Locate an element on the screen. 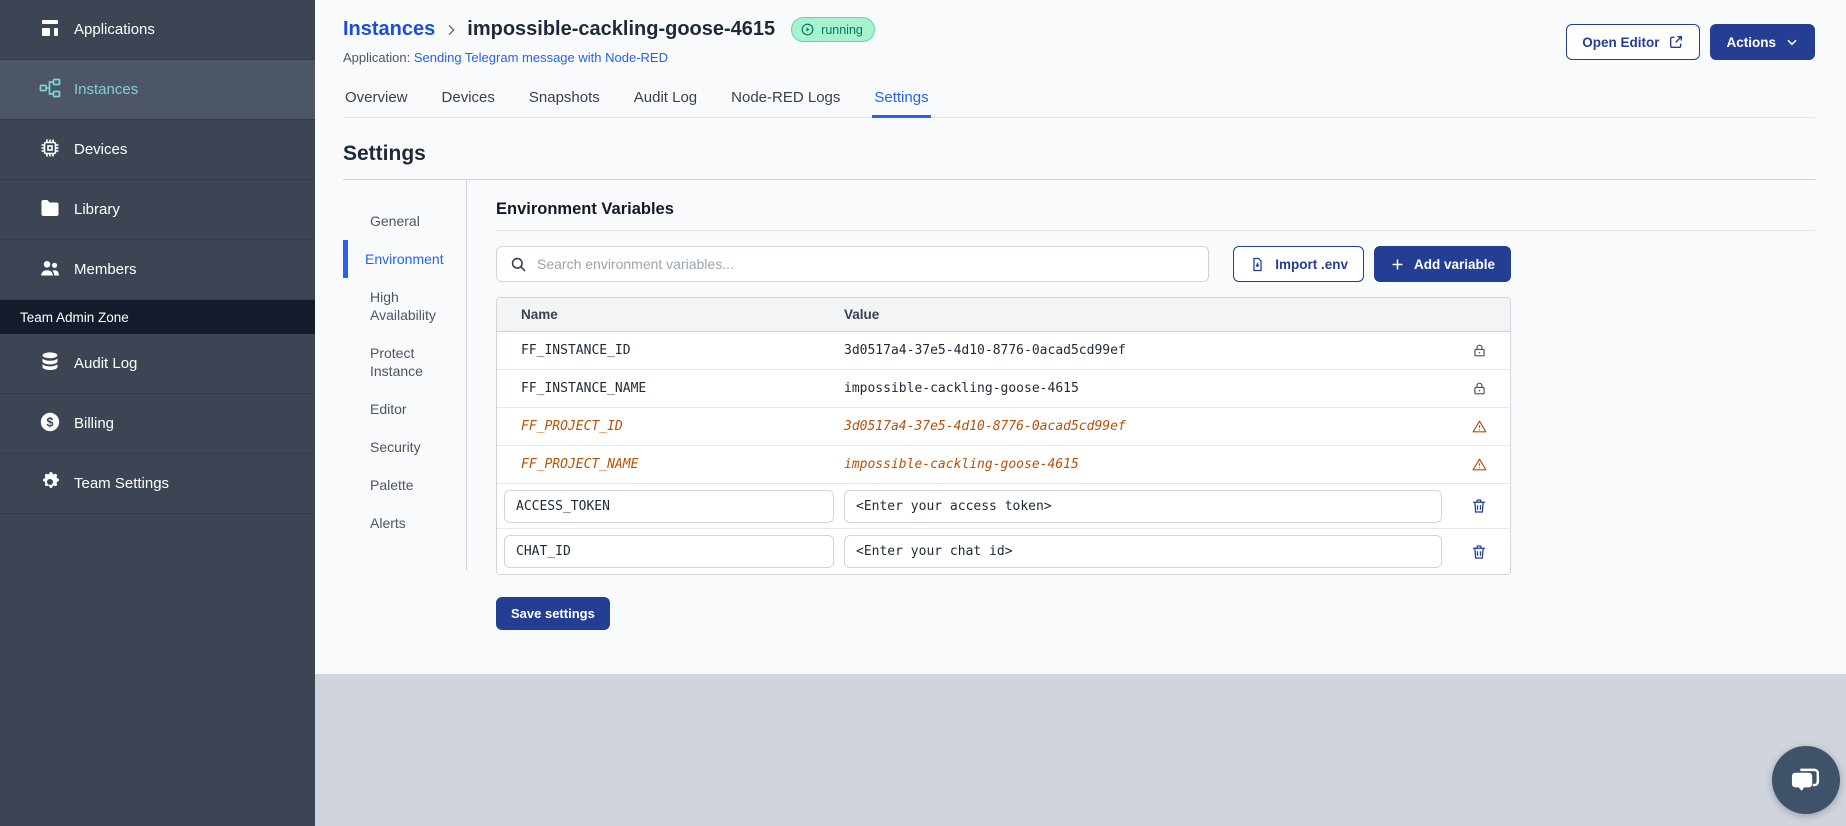  sidebar-item-billing: $ Billing is located at coordinates (157, 424).